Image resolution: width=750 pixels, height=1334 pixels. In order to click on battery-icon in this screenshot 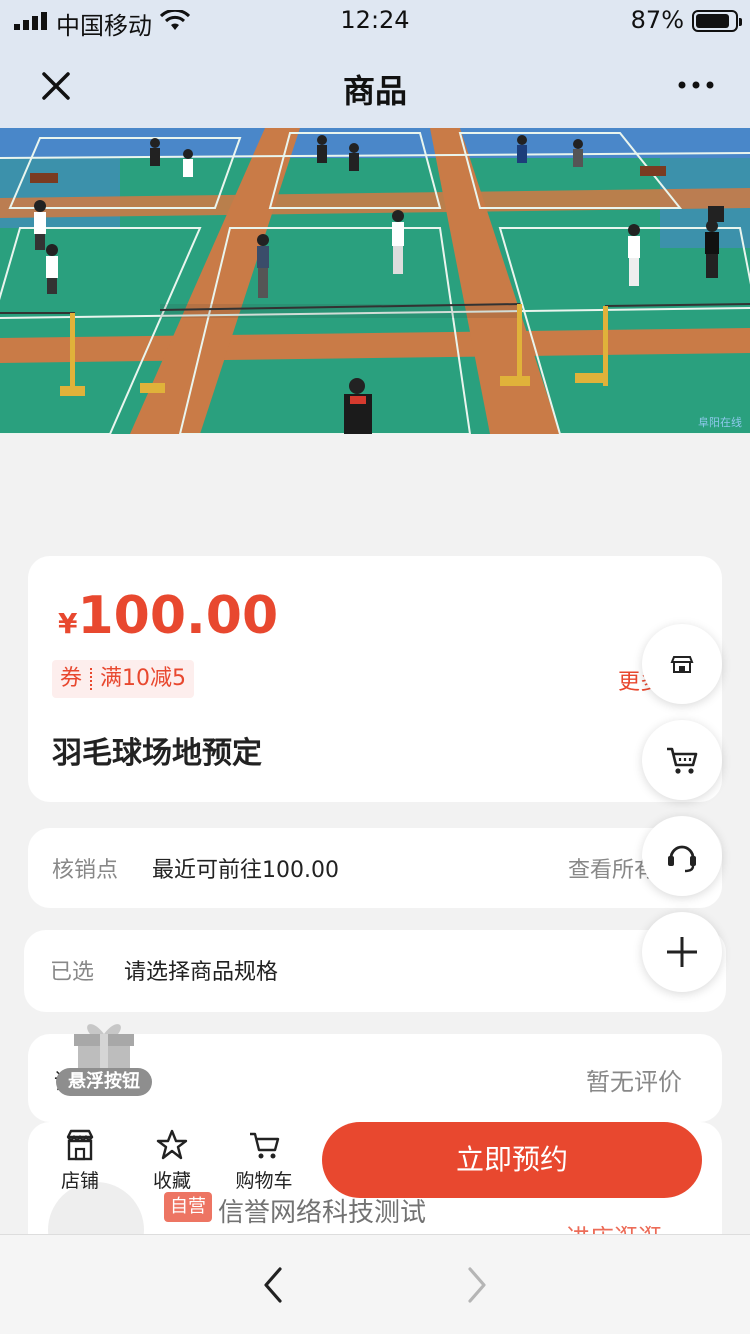, I will do `click(717, 21)`.